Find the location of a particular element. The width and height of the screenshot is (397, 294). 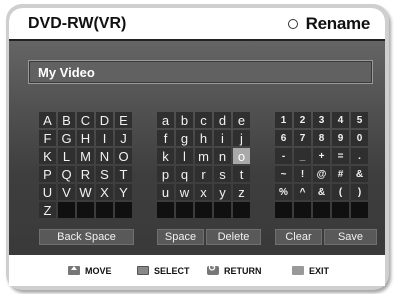

key-lower: b is located at coordinates (184, 120).